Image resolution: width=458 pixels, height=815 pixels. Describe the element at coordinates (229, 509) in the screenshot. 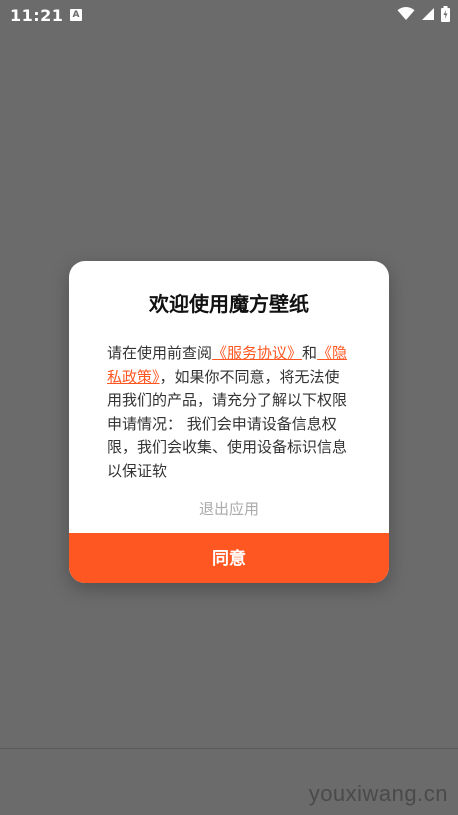

I see `exit-app-button: 退出应用` at that location.